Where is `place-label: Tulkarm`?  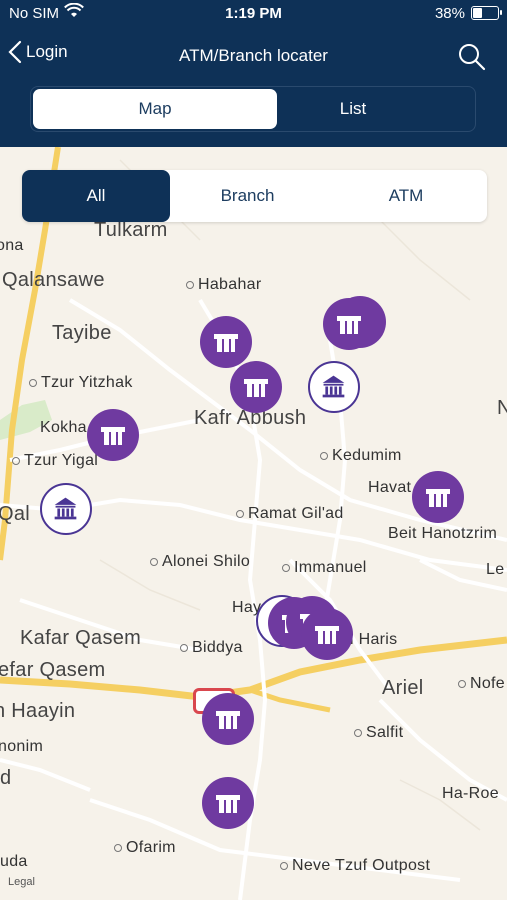 place-label: Tulkarm is located at coordinates (131, 230).